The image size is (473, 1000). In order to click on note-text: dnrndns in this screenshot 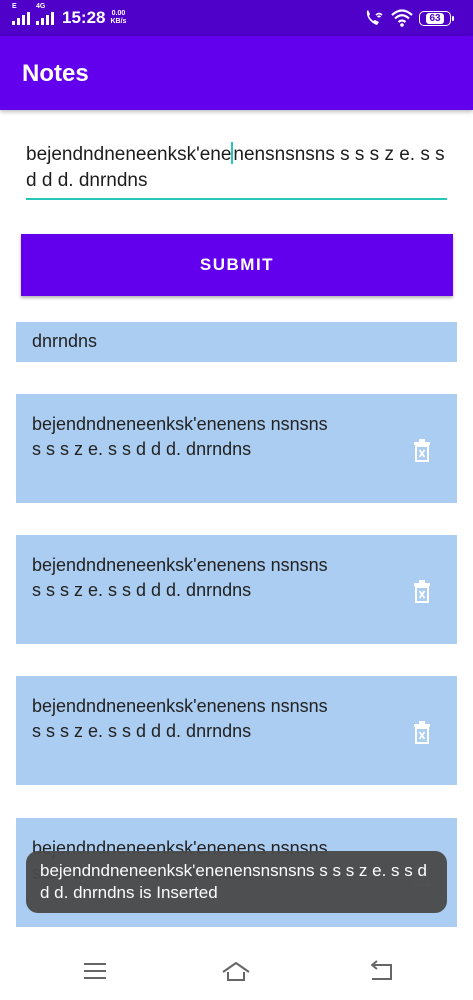, I will do `click(65, 341)`.